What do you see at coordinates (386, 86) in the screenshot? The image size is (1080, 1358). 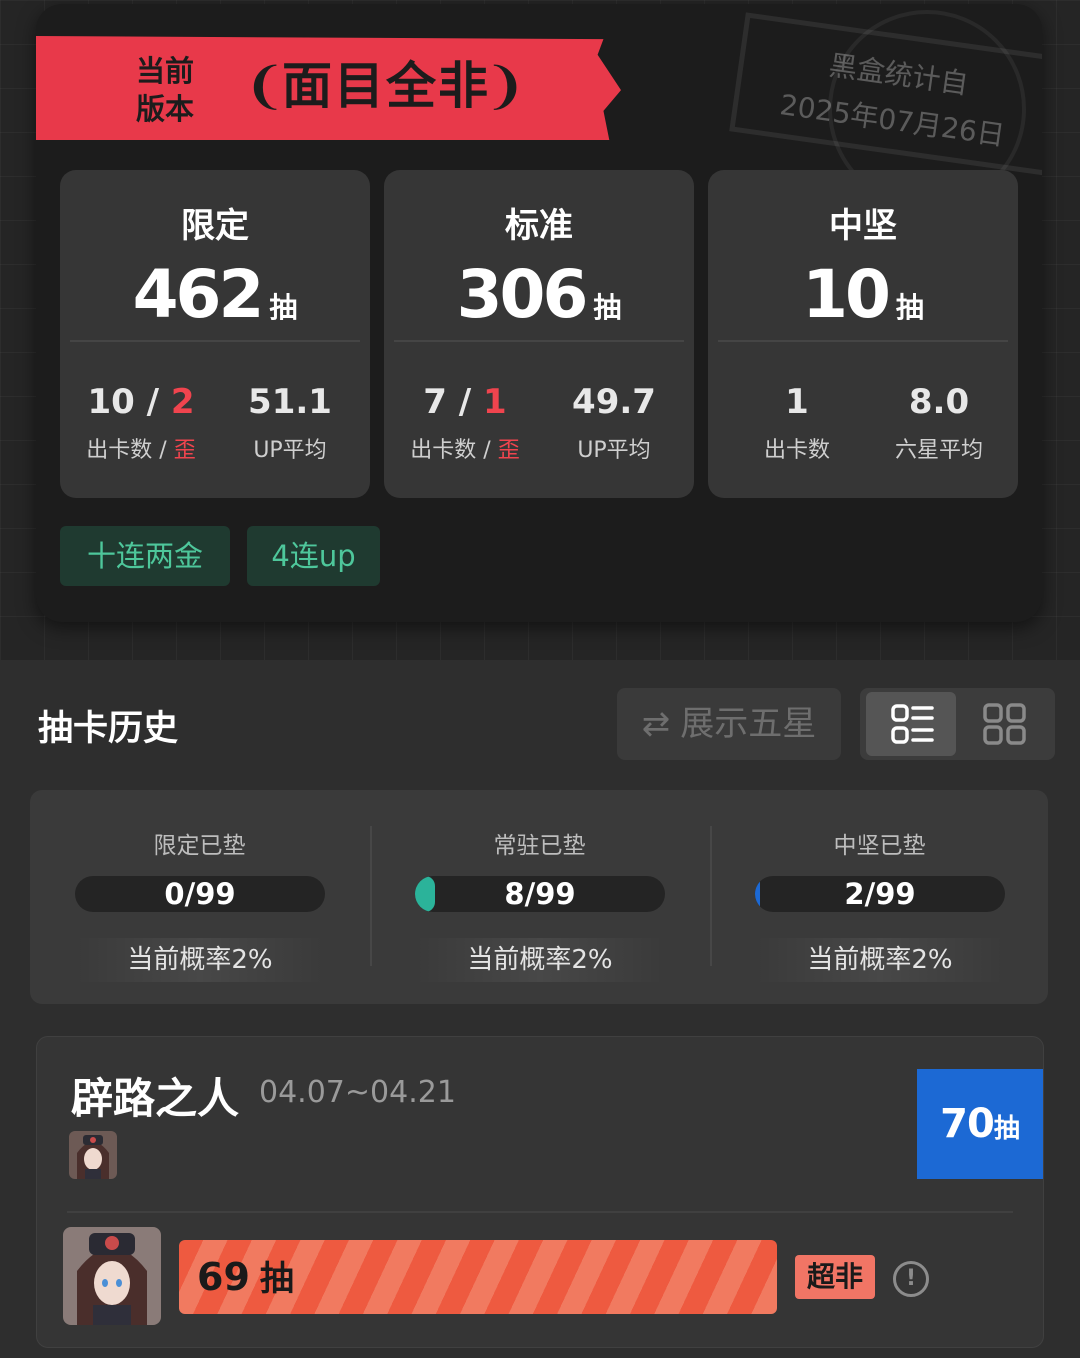 I see `ribbon-title: 面目全非` at bounding box center [386, 86].